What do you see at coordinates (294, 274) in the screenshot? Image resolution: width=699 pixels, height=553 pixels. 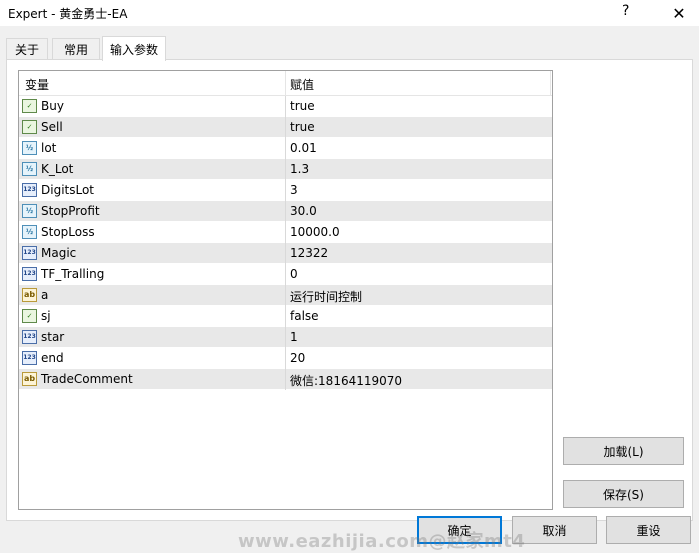 I see `parameter-value: 0` at bounding box center [294, 274].